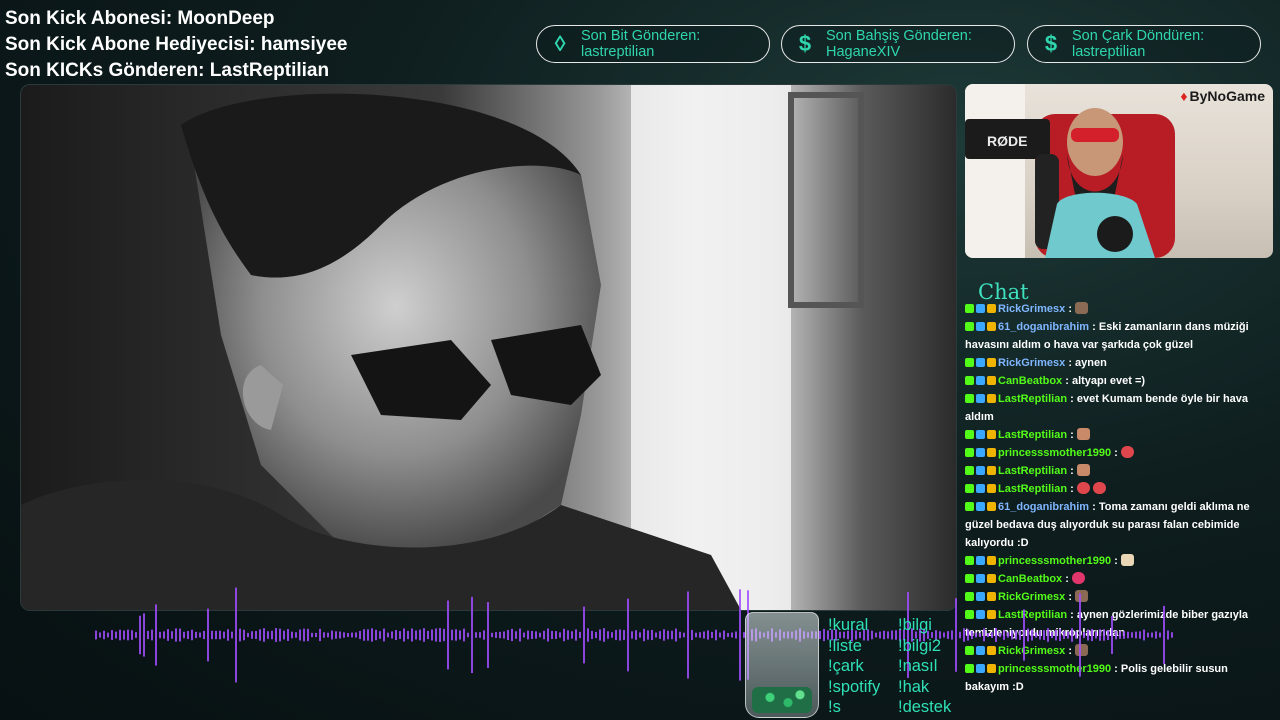 Image resolution: width=1280 pixels, height=720 pixels. What do you see at coordinates (969, 470) in the screenshot?
I see `kick-badge-icon` at bounding box center [969, 470].